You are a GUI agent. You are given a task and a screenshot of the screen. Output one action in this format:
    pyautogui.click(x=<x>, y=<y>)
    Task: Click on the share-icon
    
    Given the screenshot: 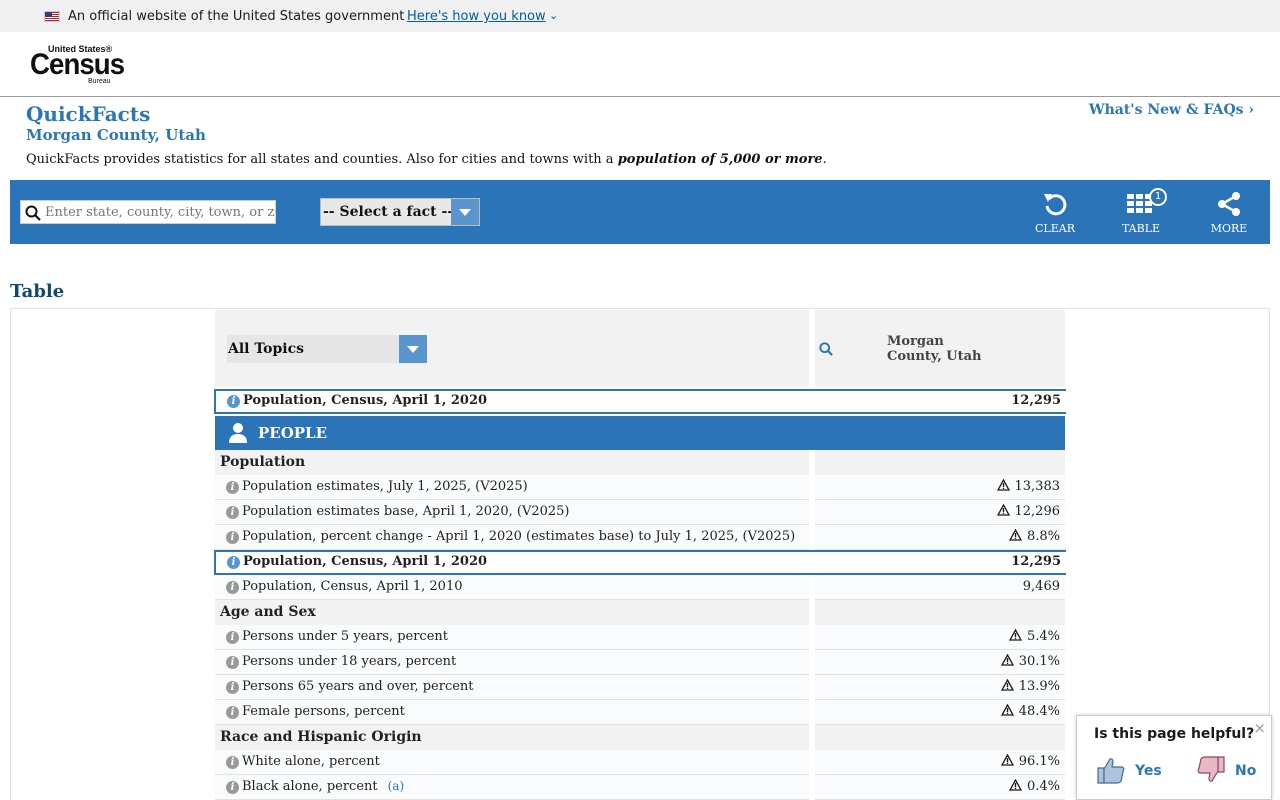 What is the action you would take?
    pyautogui.click(x=1229, y=204)
    